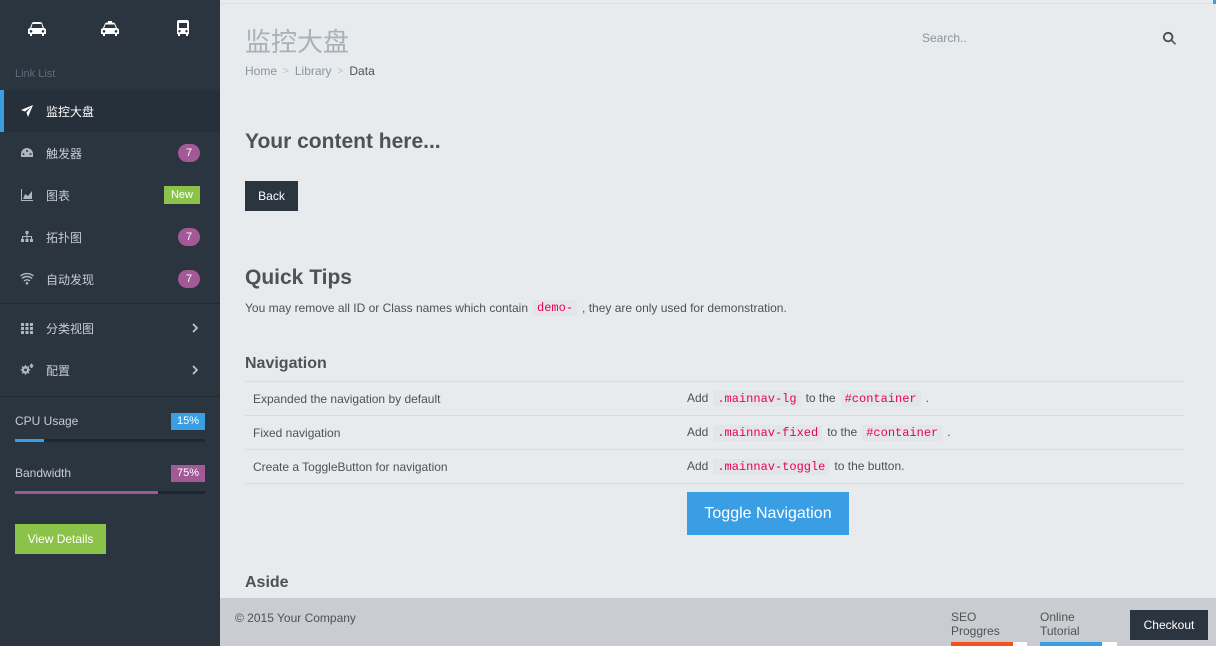 This screenshot has width=1216, height=646. I want to click on bus-icon, so click(183, 28).